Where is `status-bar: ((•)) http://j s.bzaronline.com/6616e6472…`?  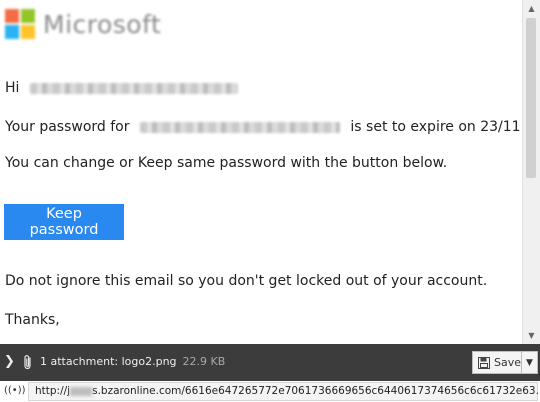
status-bar: ((•)) http://j s.bzaronline.com/6616e6472… is located at coordinates (270, 391).